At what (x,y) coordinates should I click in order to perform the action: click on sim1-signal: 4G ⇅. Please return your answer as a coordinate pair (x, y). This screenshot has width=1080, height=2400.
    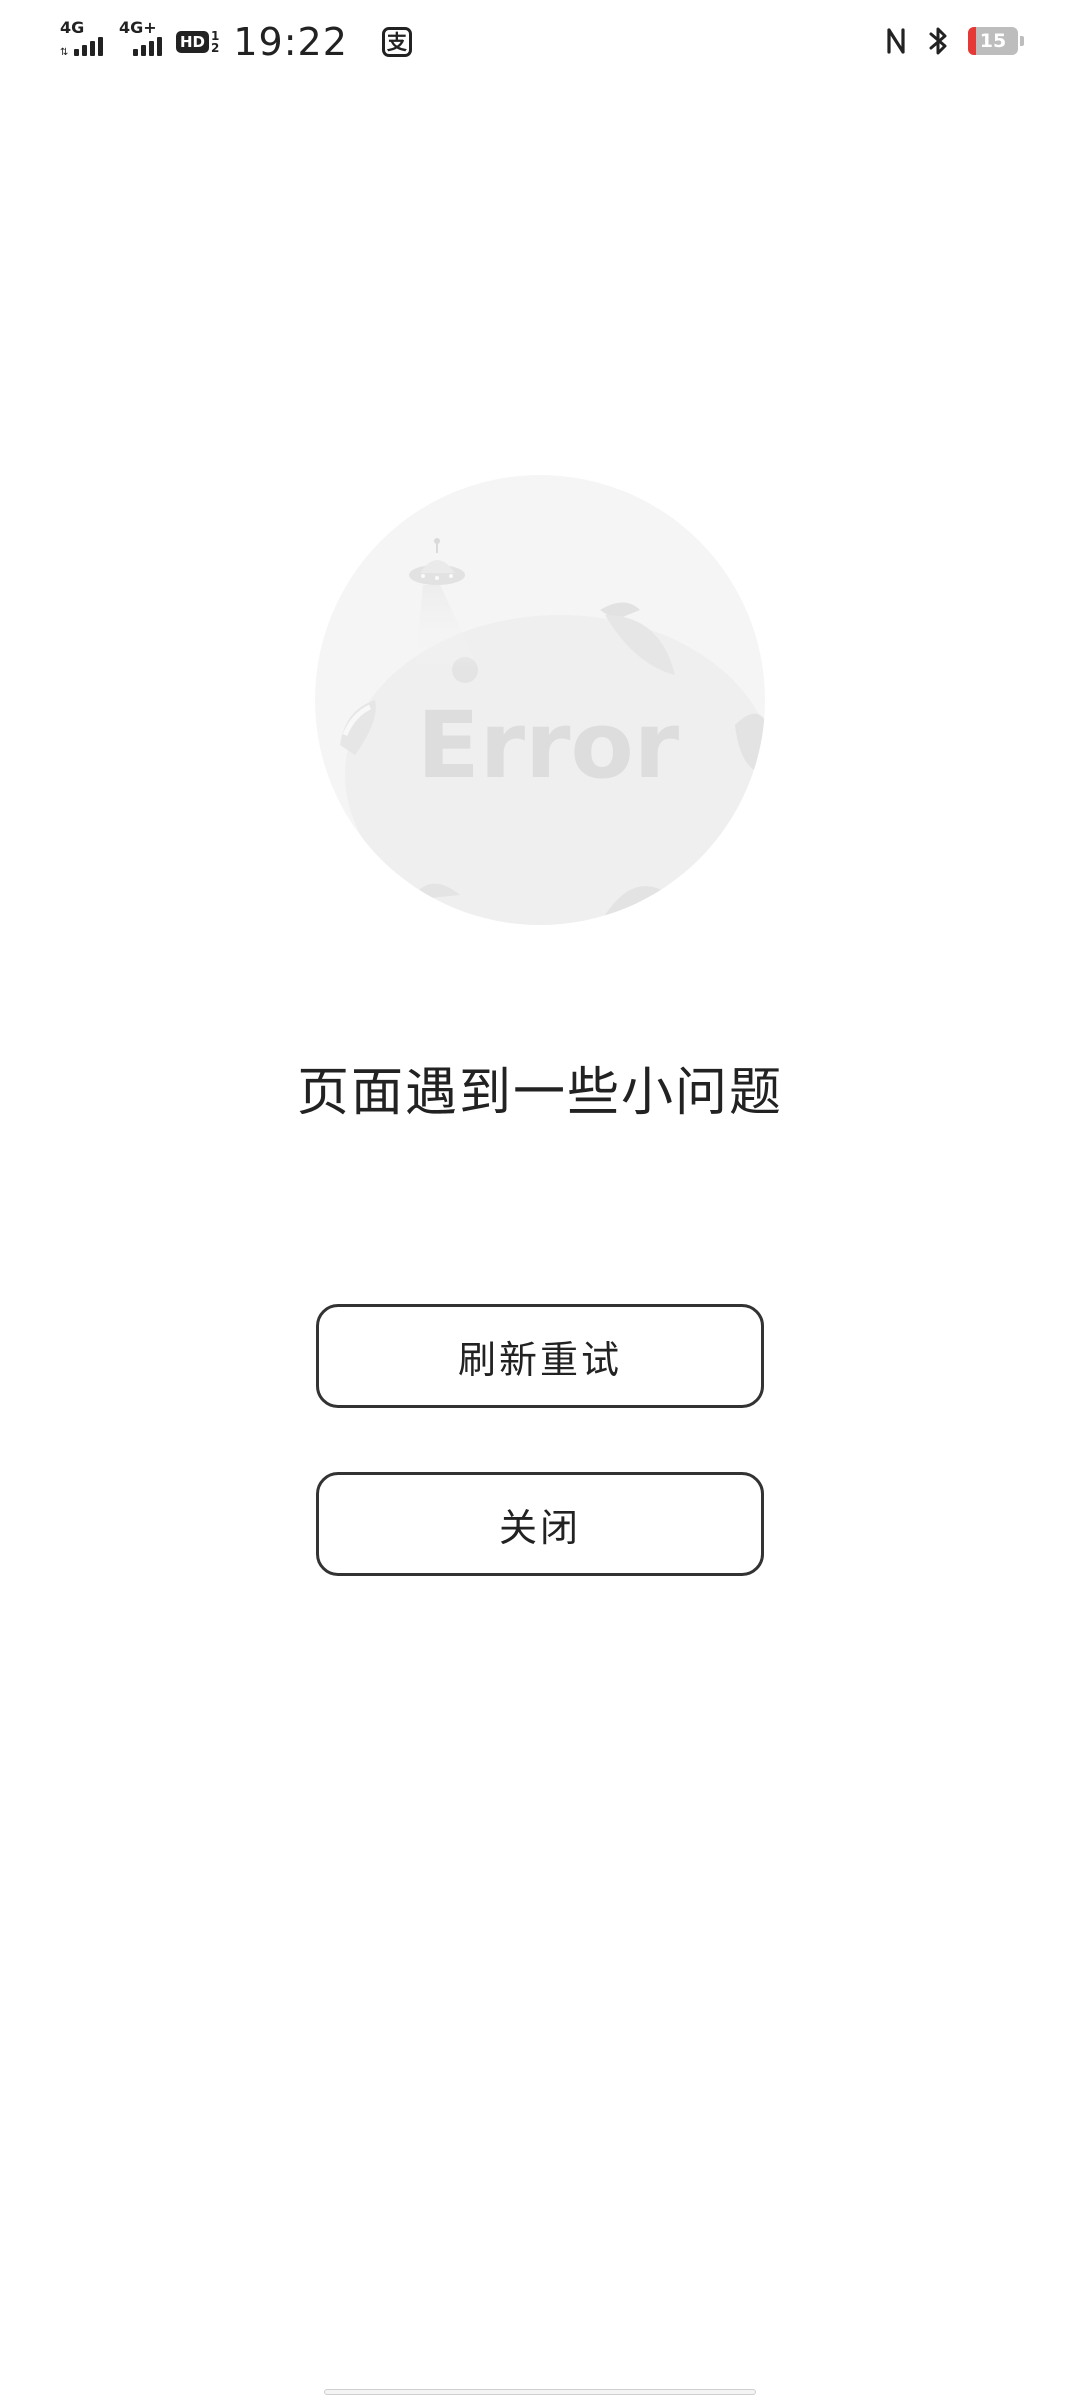
    Looking at the image, I should click on (81, 42).